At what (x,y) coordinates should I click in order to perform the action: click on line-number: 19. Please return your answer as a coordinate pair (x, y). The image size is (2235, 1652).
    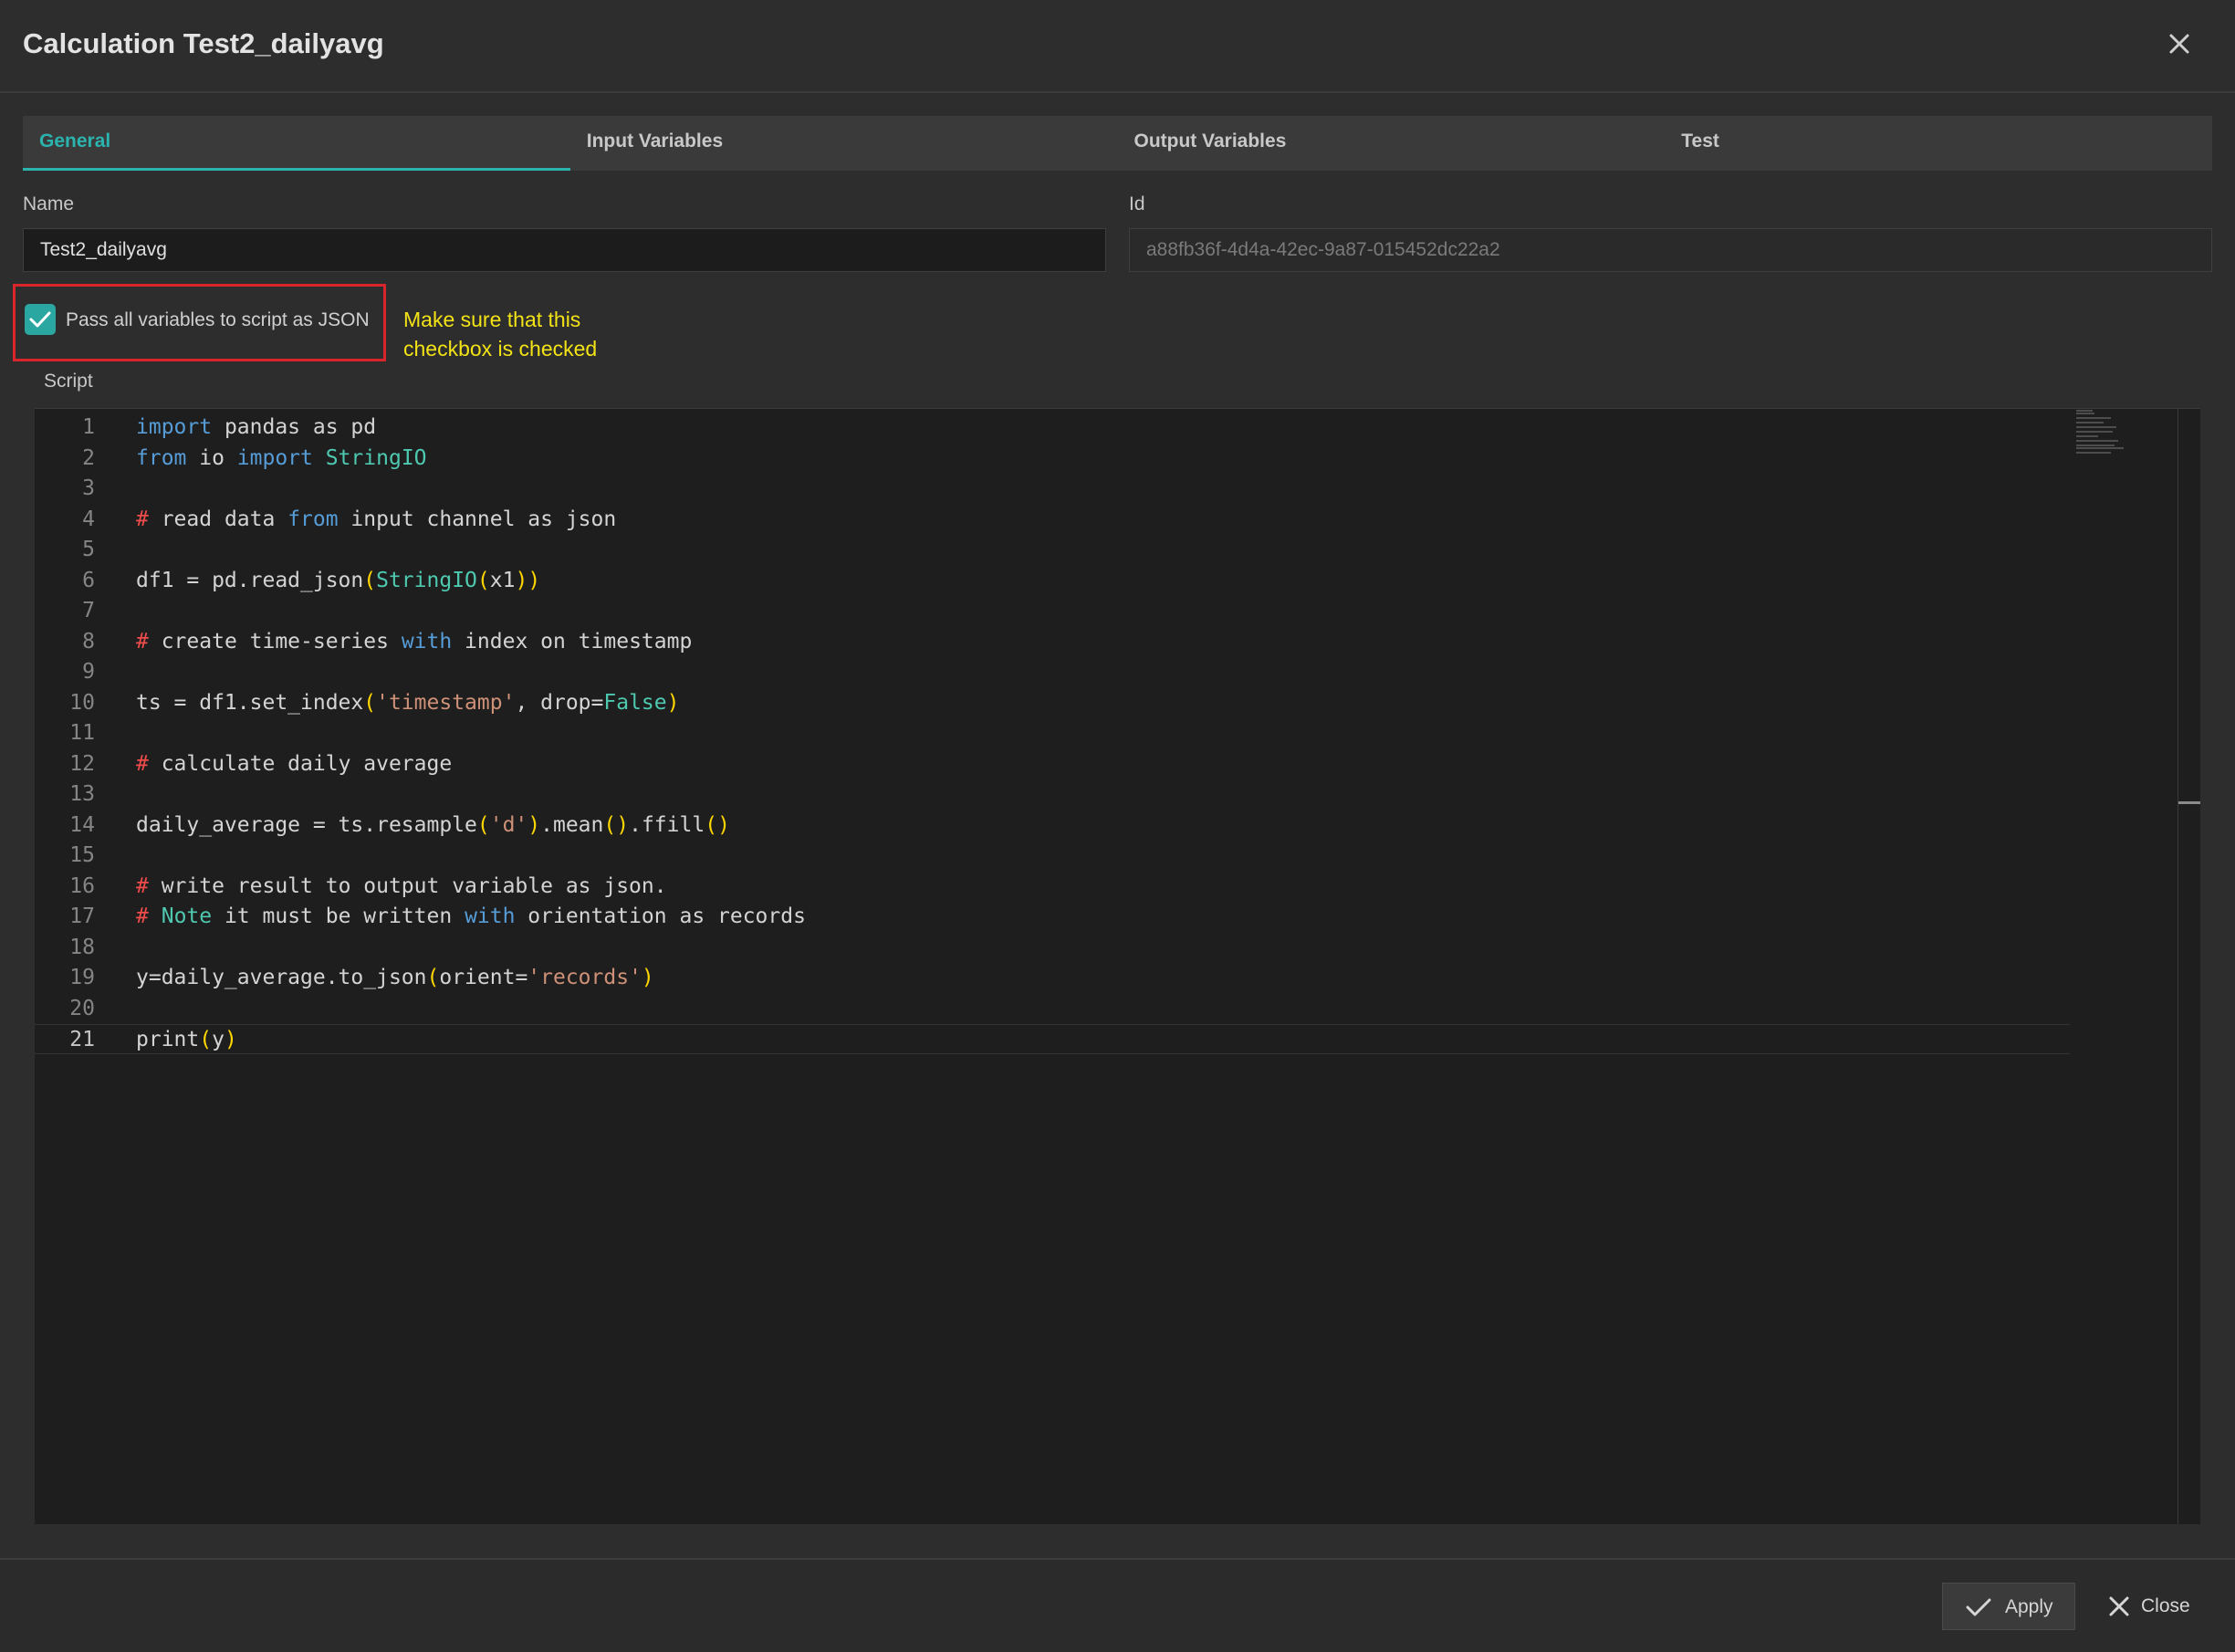
    Looking at the image, I should click on (82, 977).